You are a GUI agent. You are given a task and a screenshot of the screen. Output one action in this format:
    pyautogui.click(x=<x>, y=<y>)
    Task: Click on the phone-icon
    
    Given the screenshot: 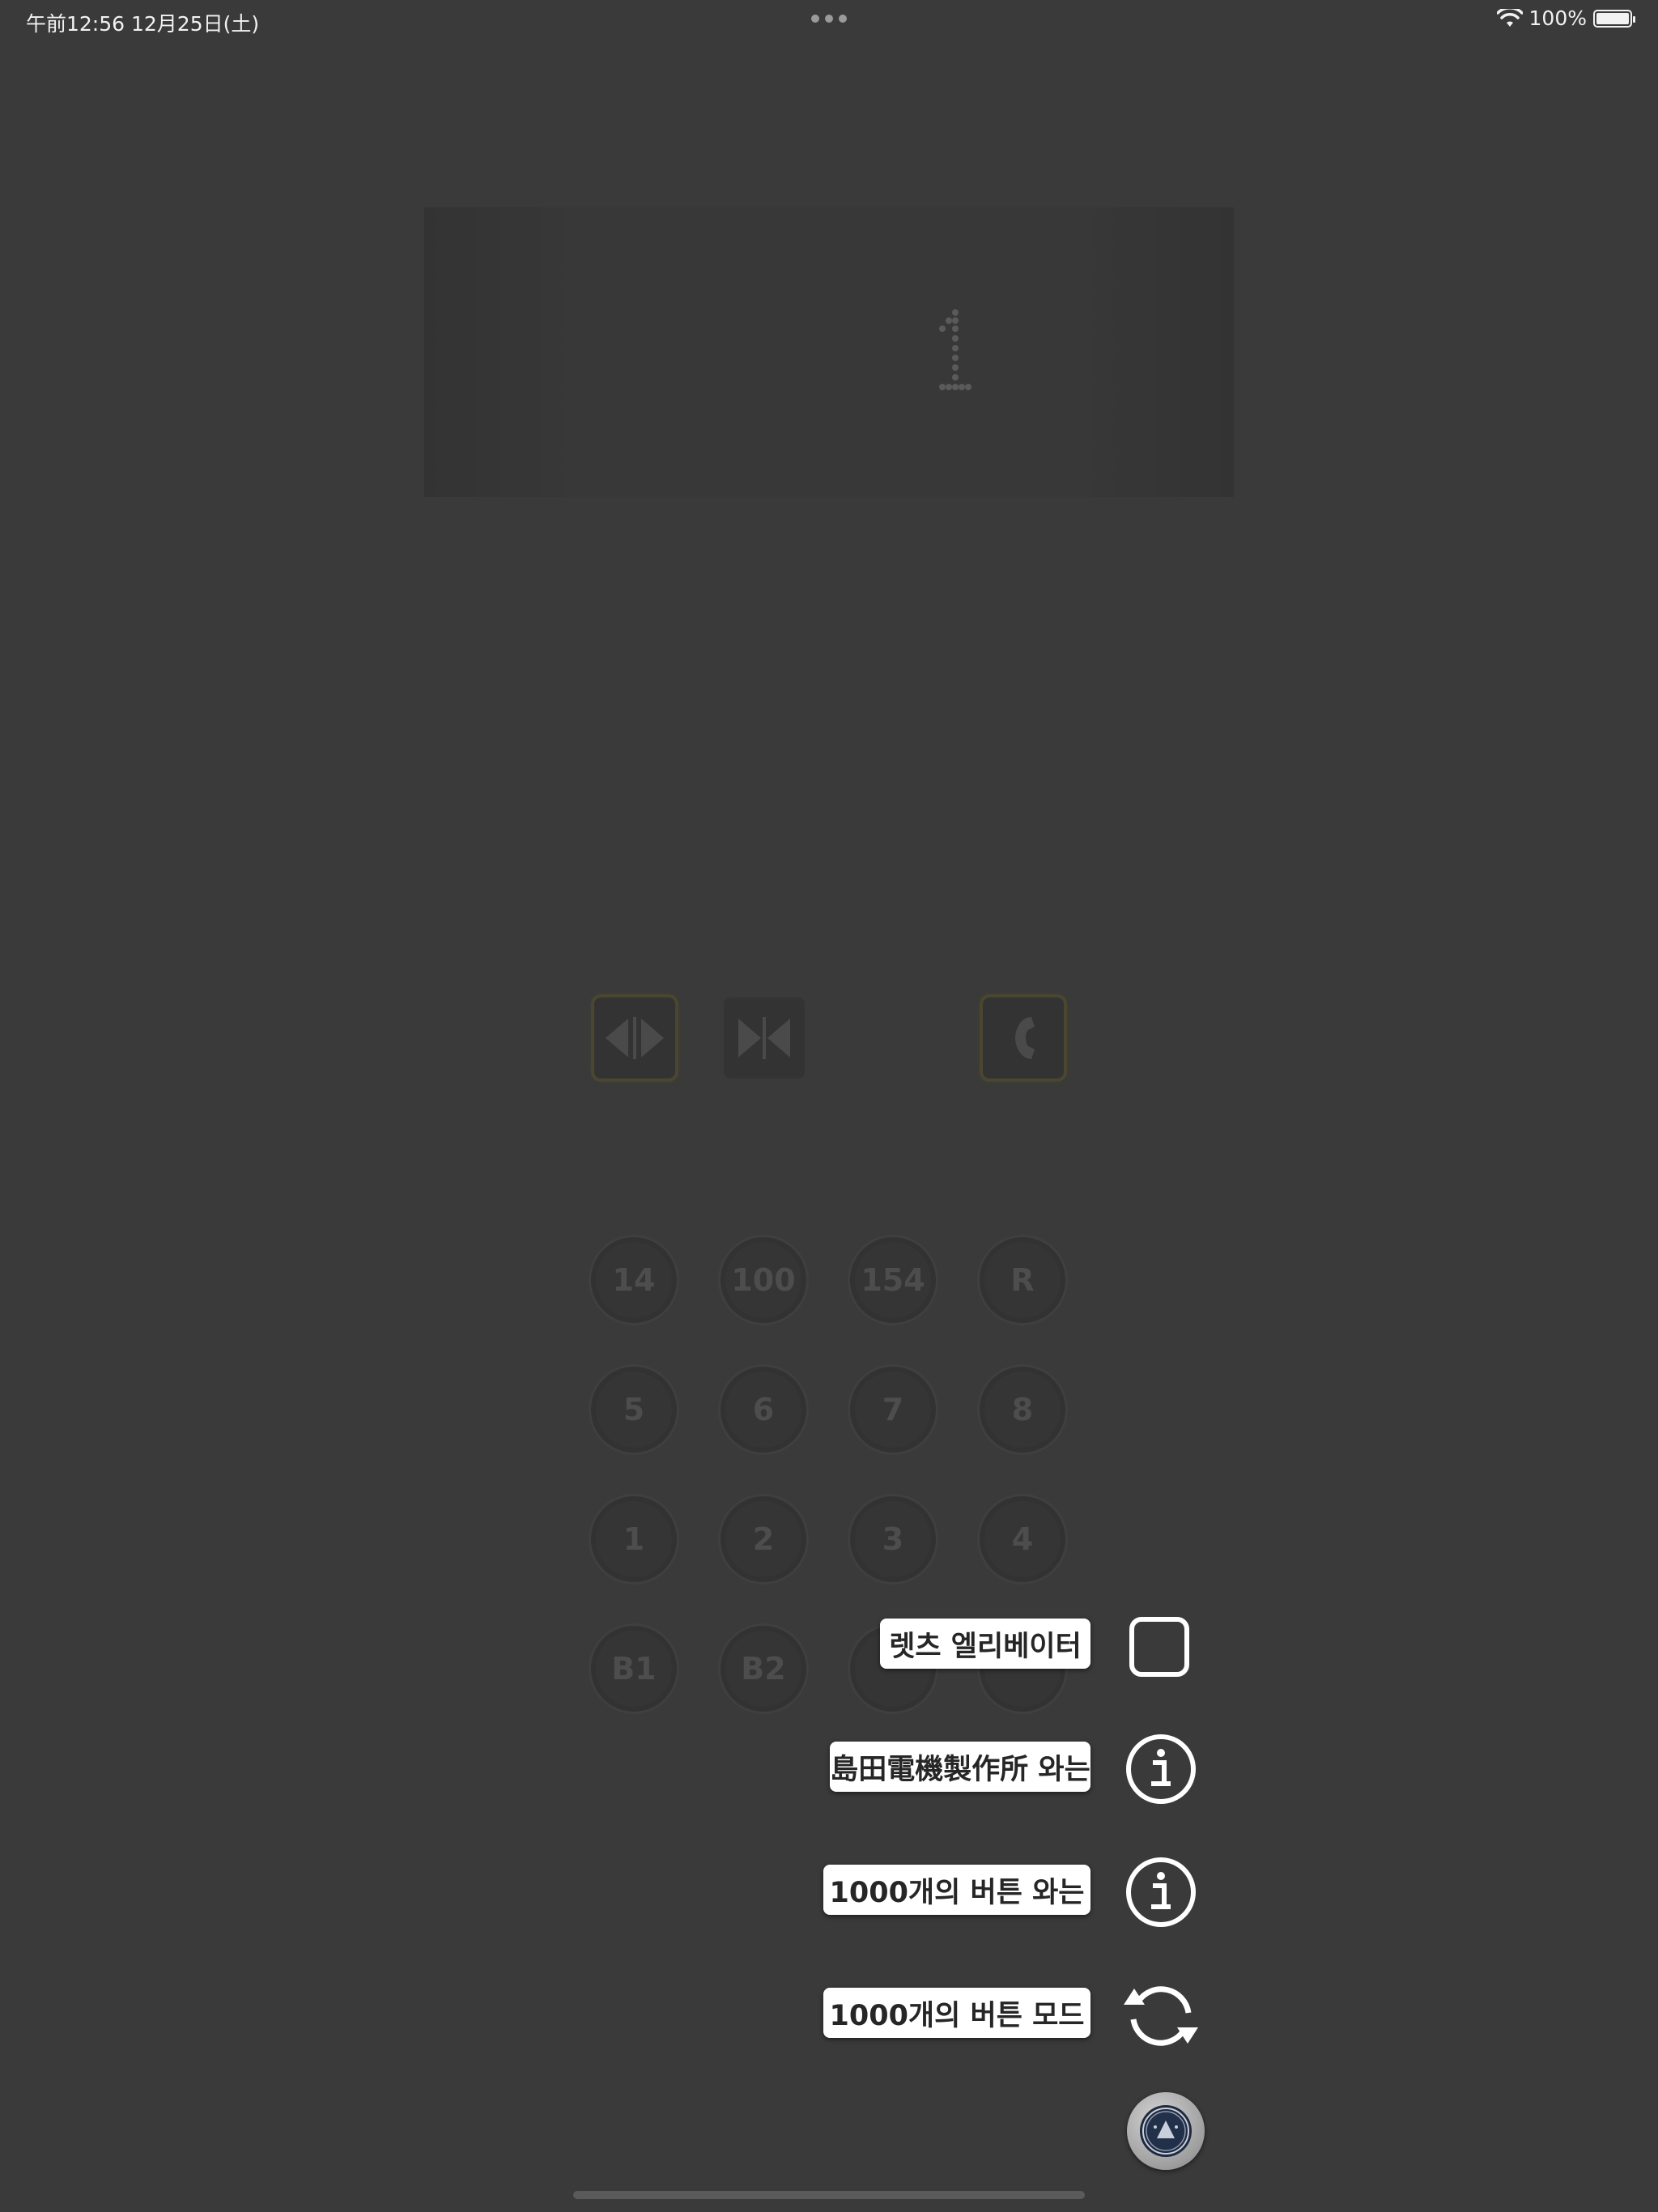 What is the action you would take?
    pyautogui.click(x=1025, y=1038)
    